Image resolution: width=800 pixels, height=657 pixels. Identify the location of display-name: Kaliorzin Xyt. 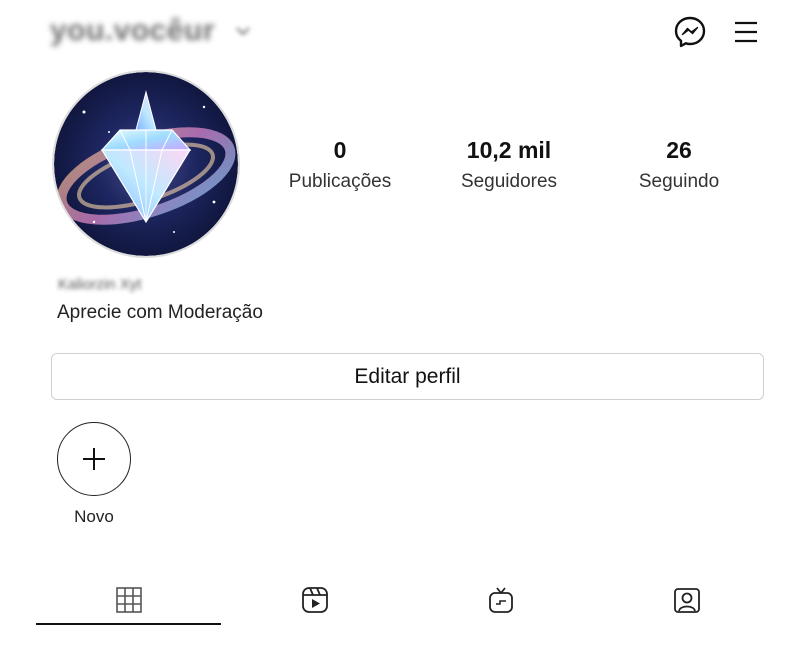
(100, 284).